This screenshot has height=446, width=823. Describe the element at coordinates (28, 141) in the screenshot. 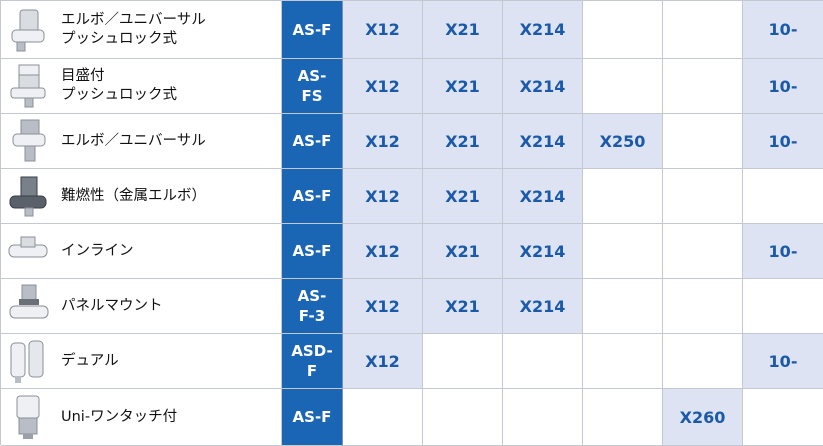

I see `elbow-universal-fitting-icon` at that location.